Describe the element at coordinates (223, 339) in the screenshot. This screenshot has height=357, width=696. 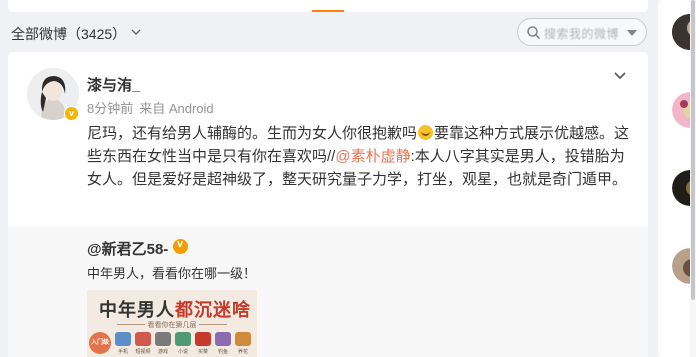
I see `fishing-icon` at that location.